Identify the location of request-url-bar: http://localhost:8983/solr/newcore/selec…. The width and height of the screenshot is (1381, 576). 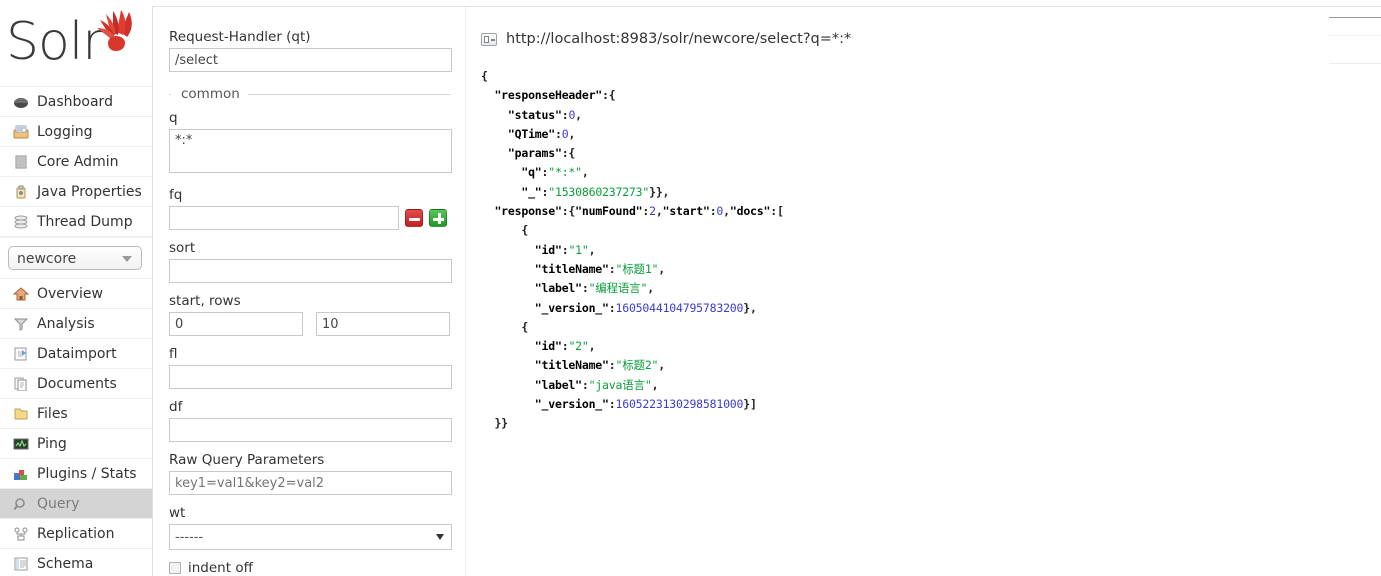
(931, 39).